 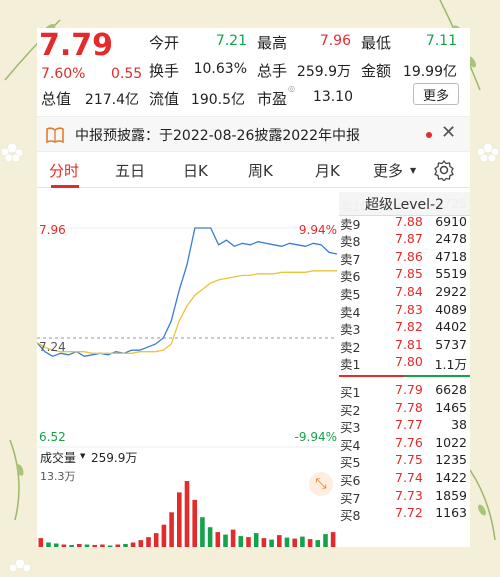 What do you see at coordinates (404, 391) in the screenshot?
I see `bid-row: 买1 7.79 6628` at bounding box center [404, 391].